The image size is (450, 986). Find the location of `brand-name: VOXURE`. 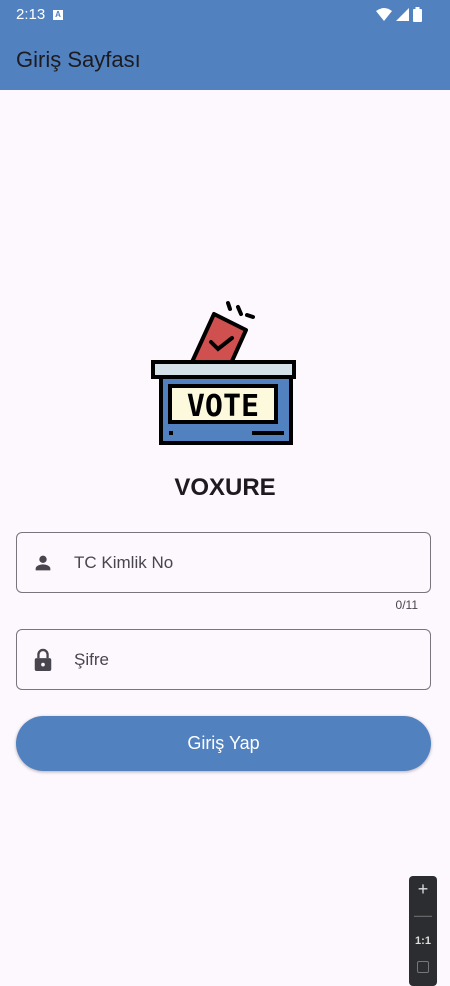

brand-name: VOXURE is located at coordinates (225, 487).